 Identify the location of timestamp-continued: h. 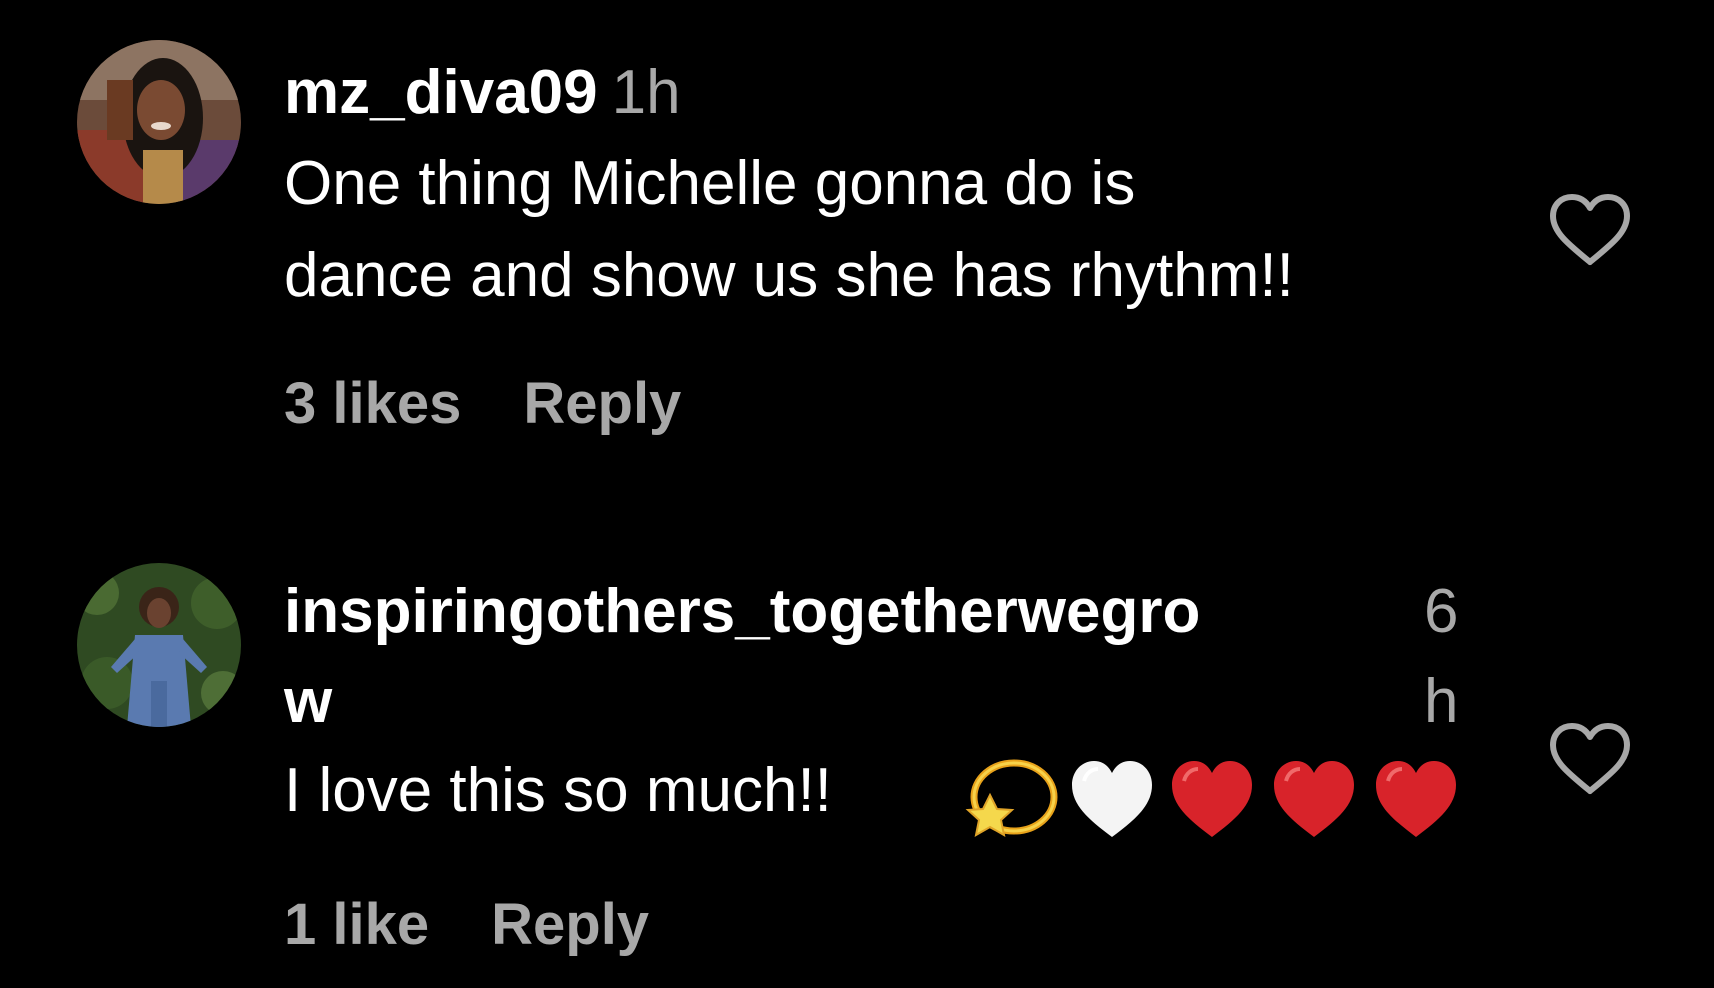
(1441, 701).